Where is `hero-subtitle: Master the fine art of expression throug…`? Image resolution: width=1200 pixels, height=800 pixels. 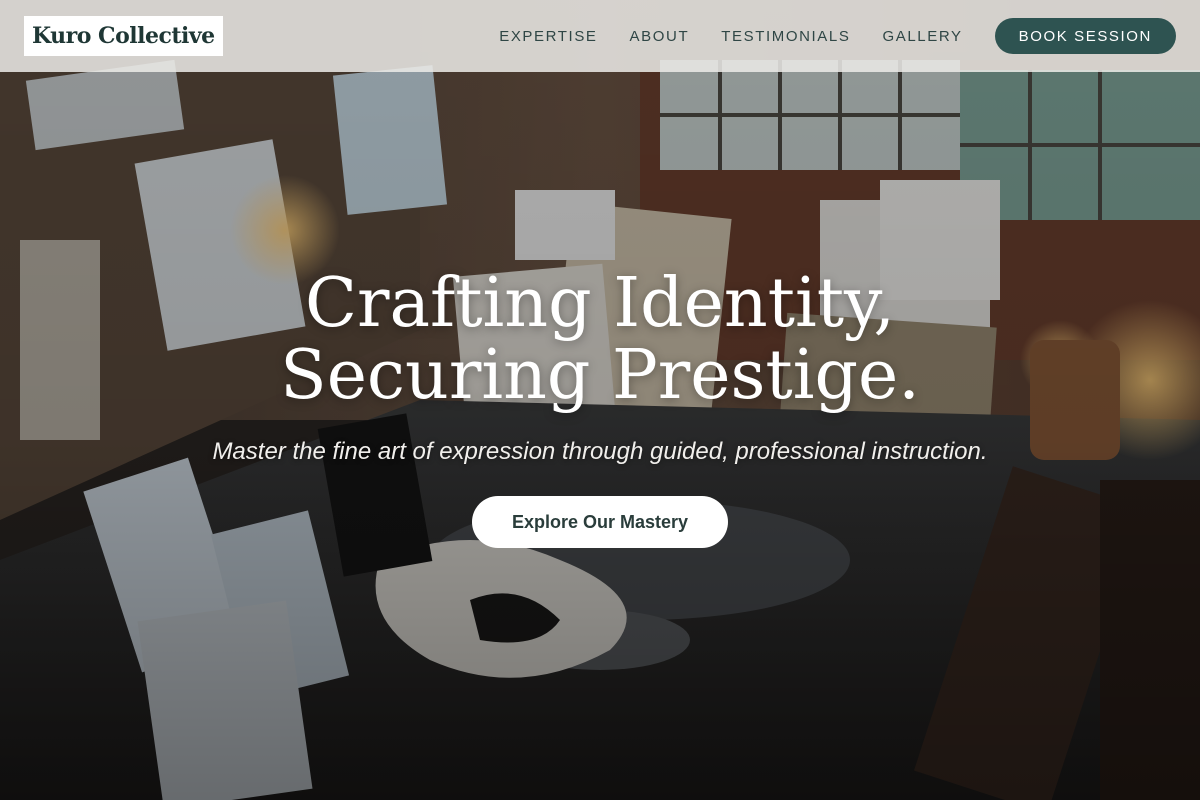 hero-subtitle: Master the fine art of expression throug… is located at coordinates (600, 451).